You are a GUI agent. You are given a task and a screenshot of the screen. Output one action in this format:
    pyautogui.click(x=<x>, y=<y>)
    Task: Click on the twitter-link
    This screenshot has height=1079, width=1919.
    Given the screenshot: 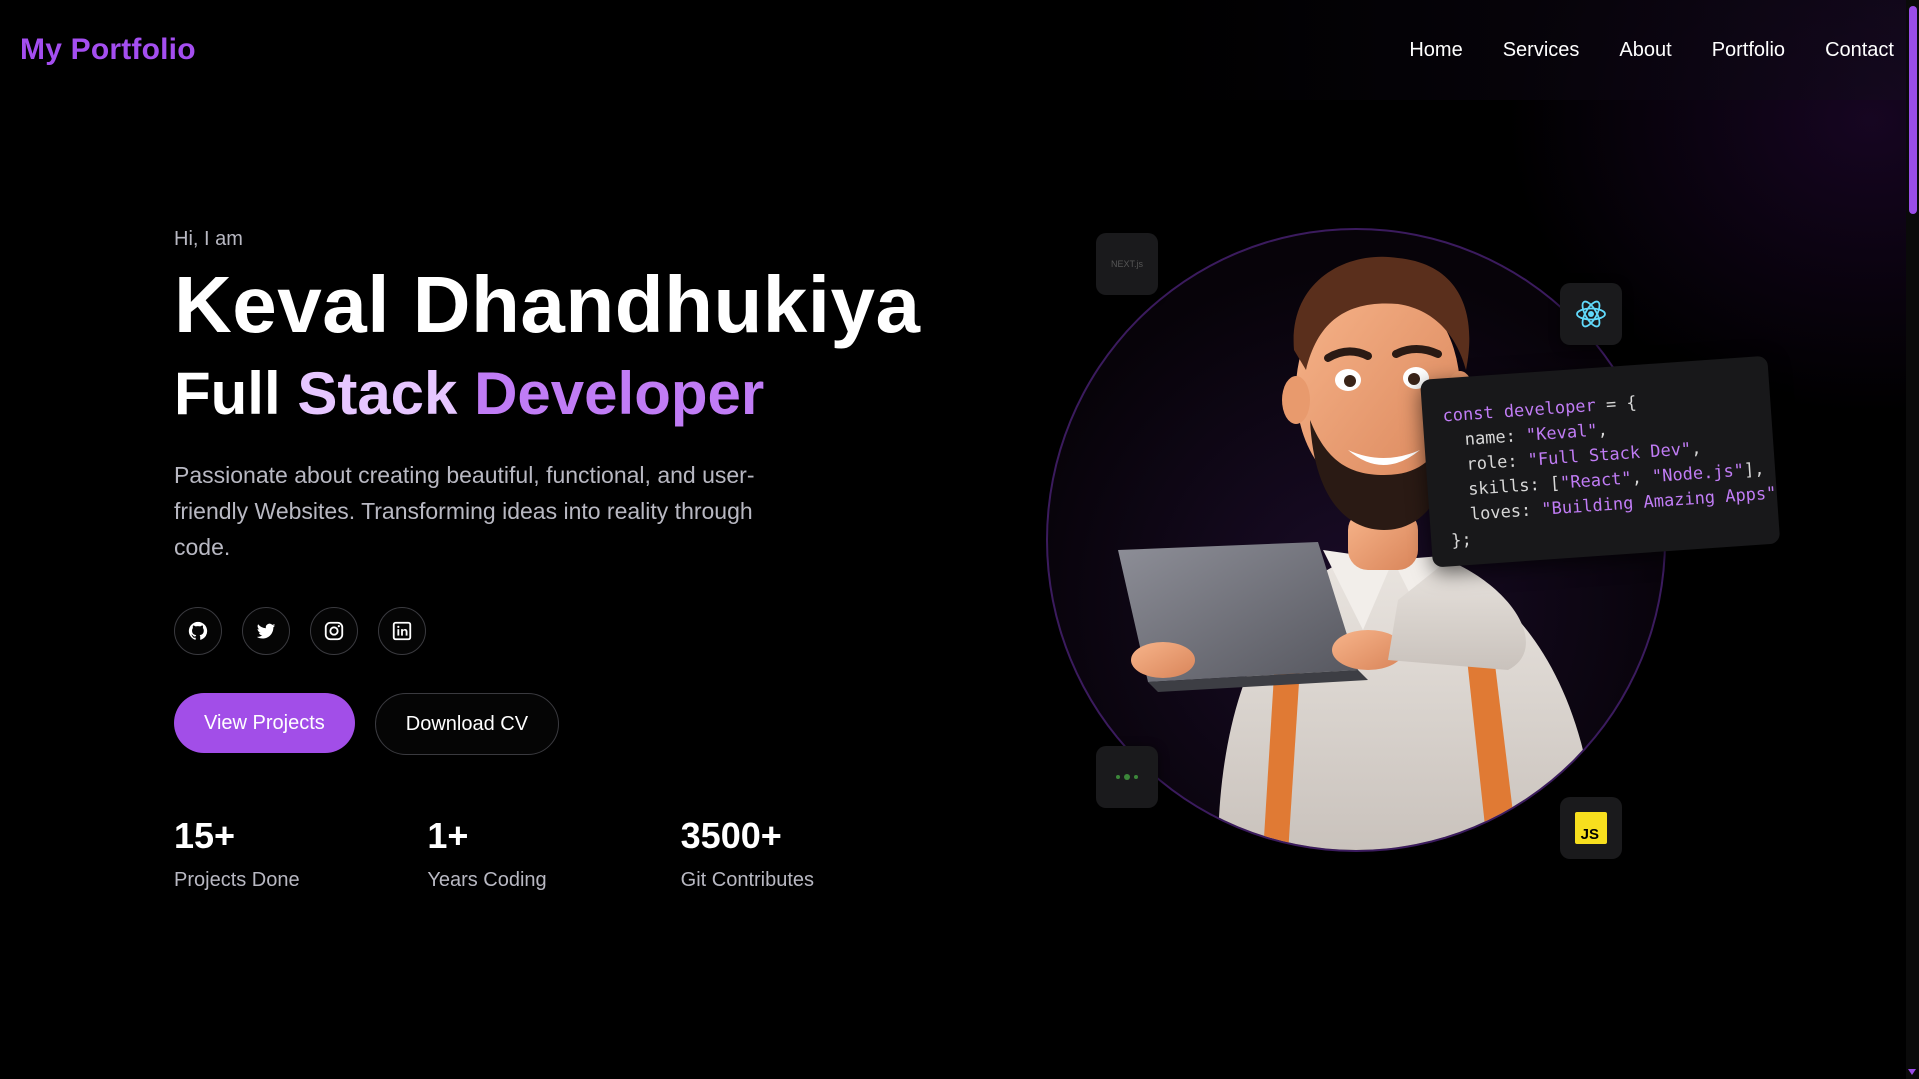 What is the action you would take?
    pyautogui.click(x=266, y=631)
    